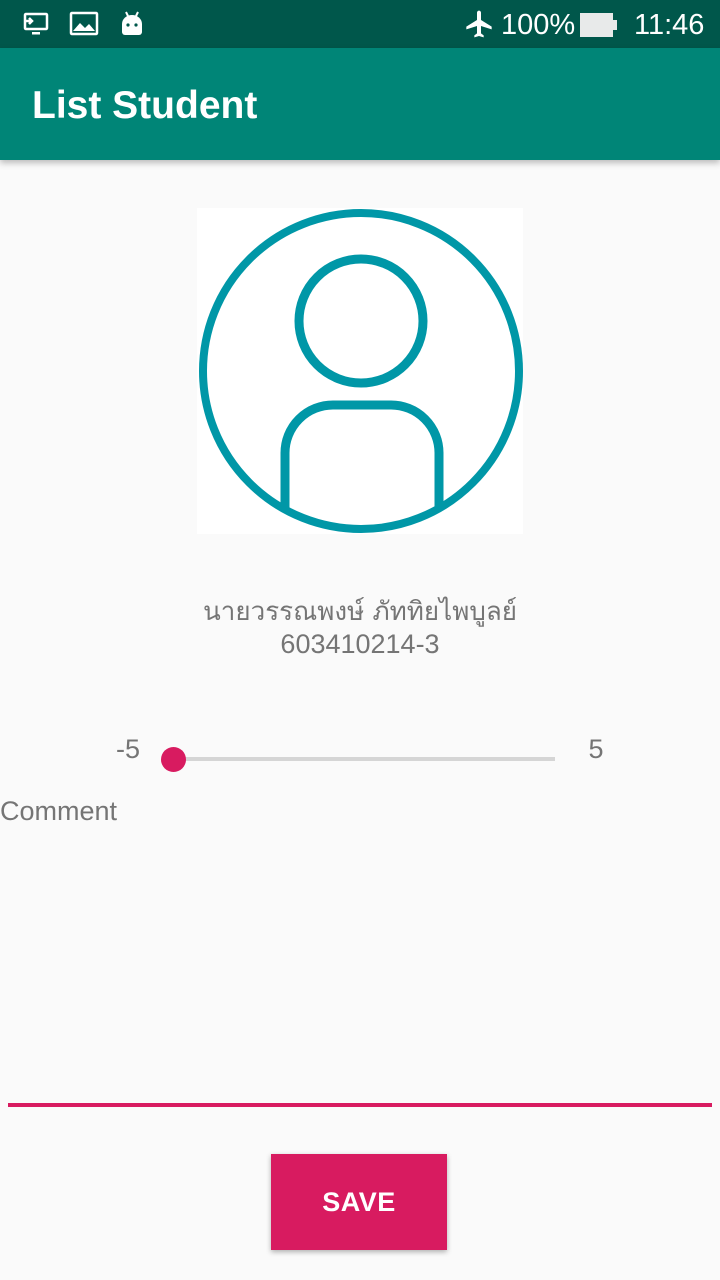 The width and height of the screenshot is (720, 1280). I want to click on person-avatar-icon, so click(361, 371).